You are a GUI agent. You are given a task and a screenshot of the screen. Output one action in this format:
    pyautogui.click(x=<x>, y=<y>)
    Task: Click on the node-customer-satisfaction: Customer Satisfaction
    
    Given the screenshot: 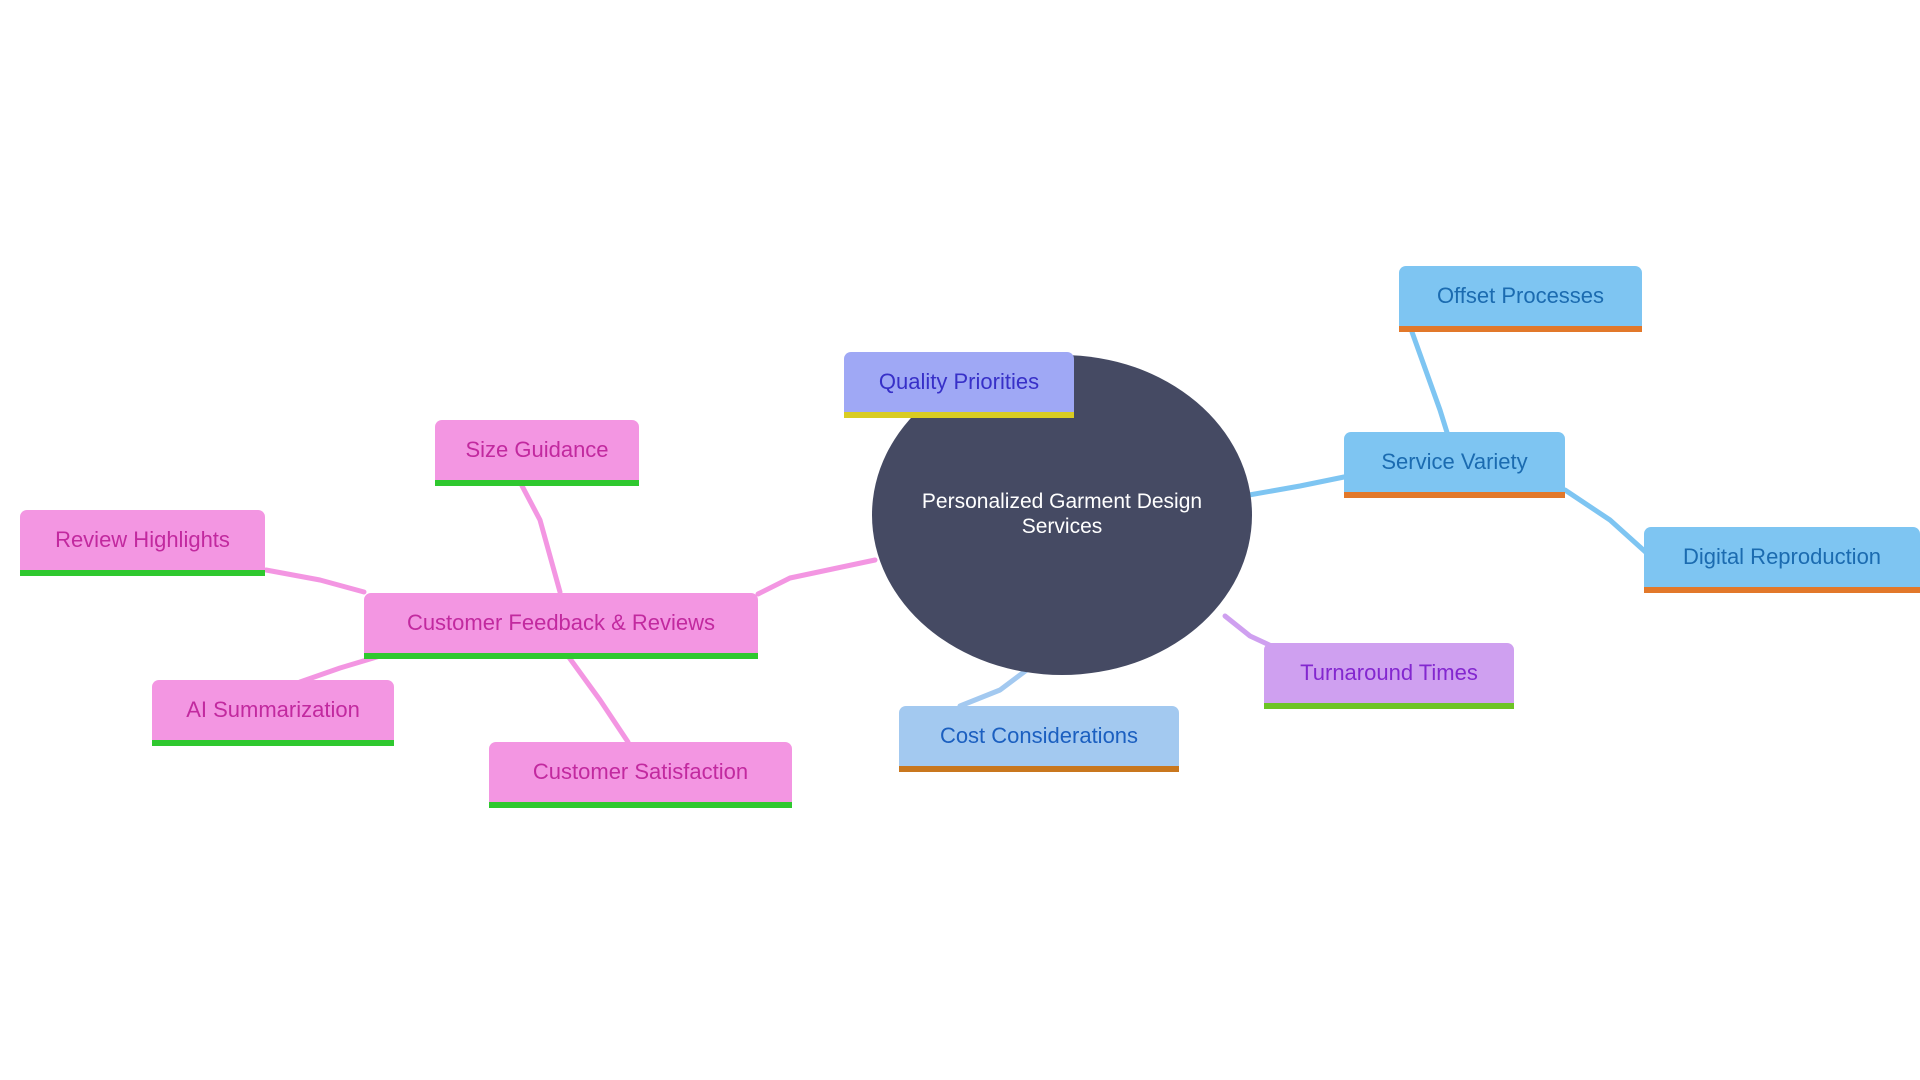 What is the action you would take?
    pyautogui.click(x=640, y=775)
    